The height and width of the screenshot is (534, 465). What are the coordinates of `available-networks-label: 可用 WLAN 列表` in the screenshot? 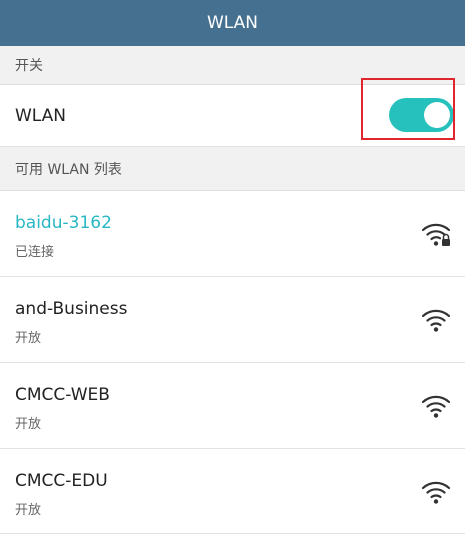 It's located at (68, 169).